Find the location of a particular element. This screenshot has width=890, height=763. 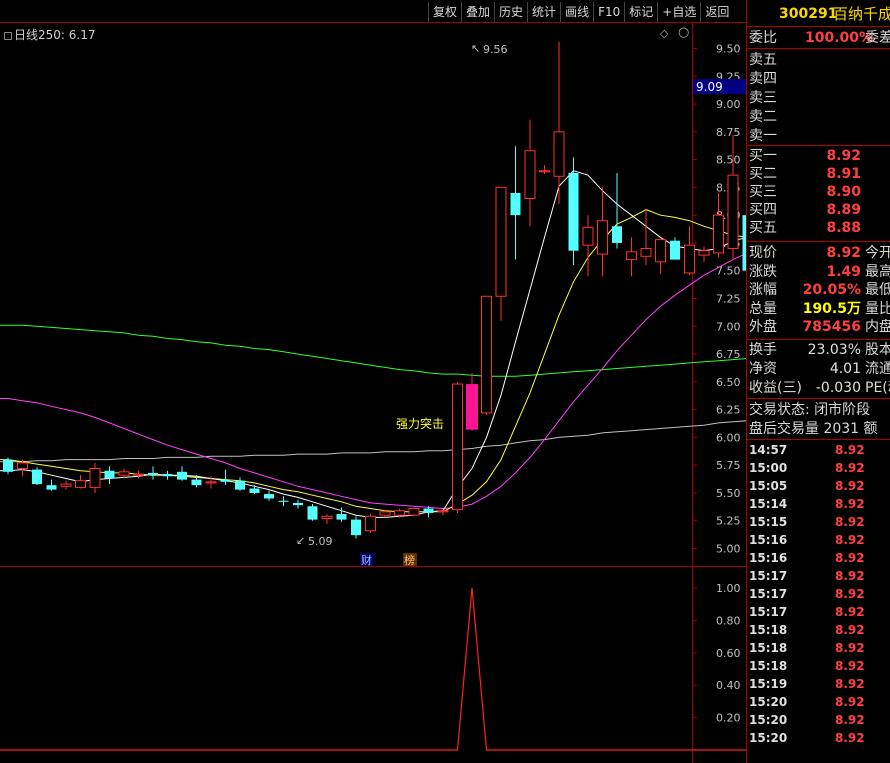

buy-row: 买一 8.92 is located at coordinates (818, 156).